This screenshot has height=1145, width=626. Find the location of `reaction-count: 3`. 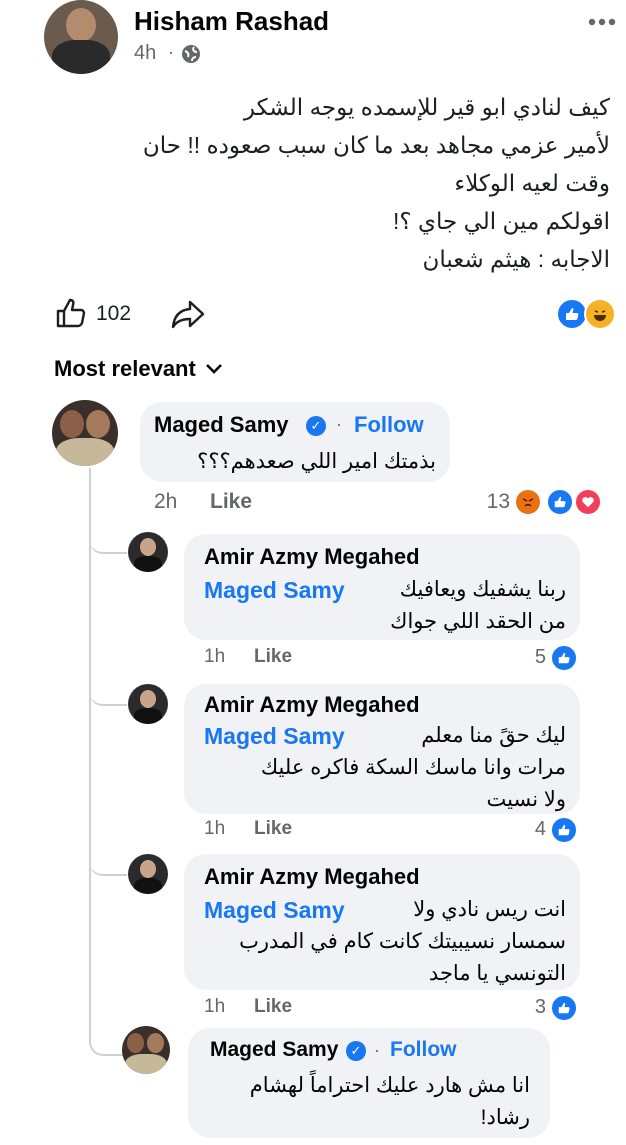

reaction-count: 3 is located at coordinates (528, 1007).